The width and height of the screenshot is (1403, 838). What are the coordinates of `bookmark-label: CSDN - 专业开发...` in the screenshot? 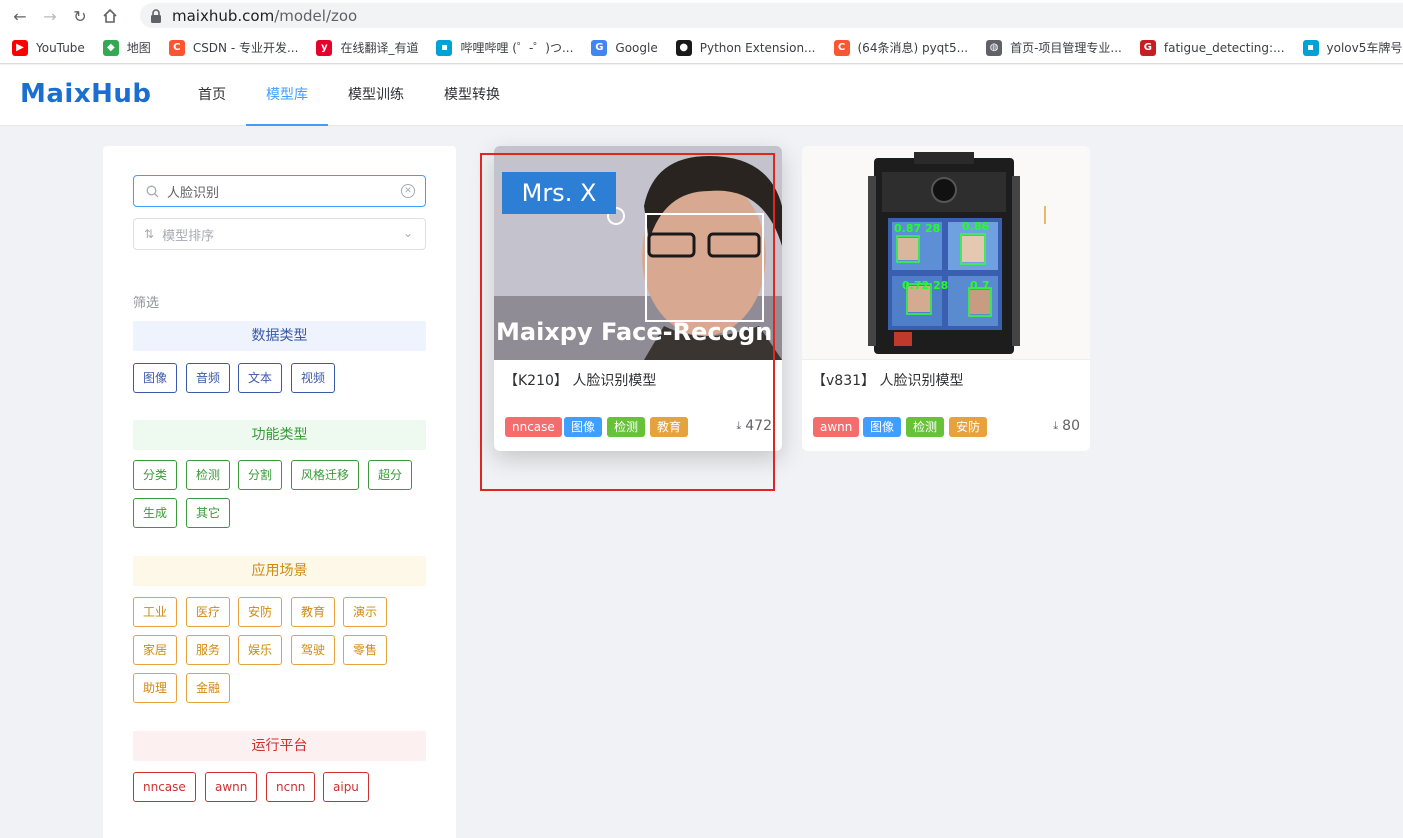 It's located at (245, 48).